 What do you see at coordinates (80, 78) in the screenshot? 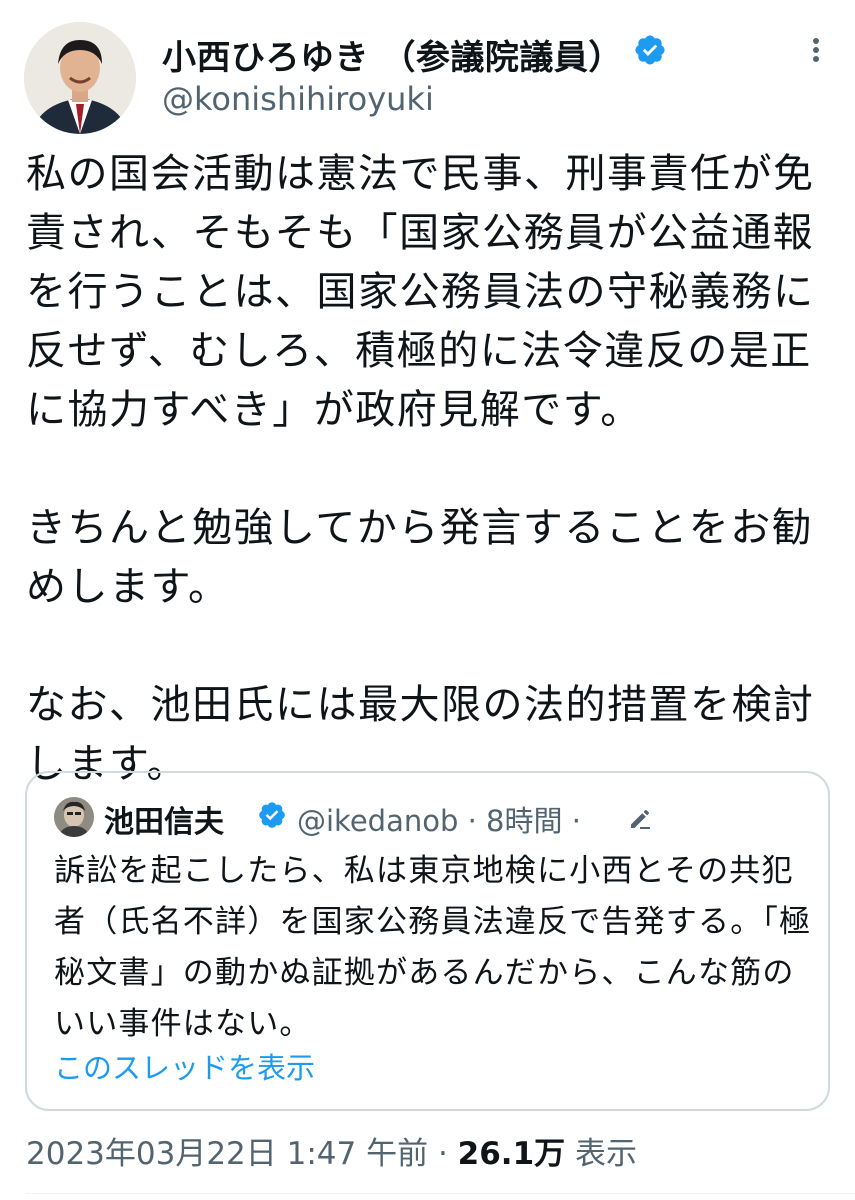
I see `author-avatar` at bounding box center [80, 78].